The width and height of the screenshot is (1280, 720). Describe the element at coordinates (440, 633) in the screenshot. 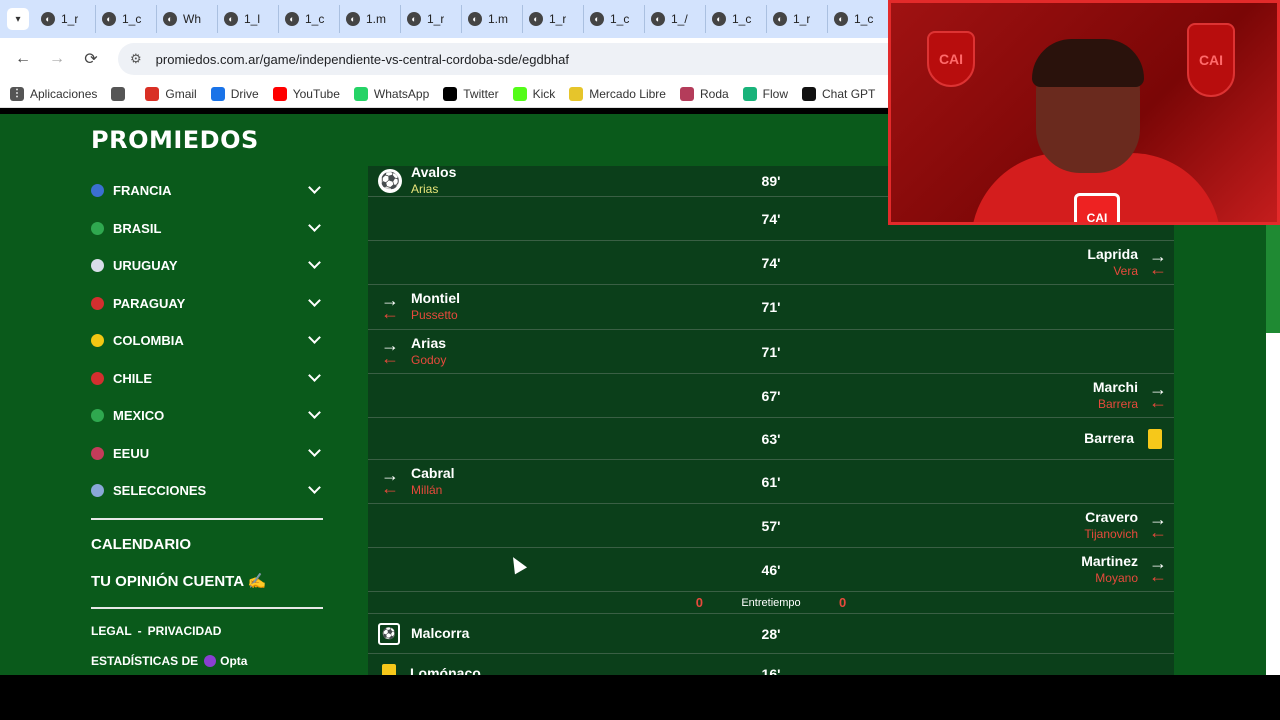

I see `player-in: Malcorra` at that location.